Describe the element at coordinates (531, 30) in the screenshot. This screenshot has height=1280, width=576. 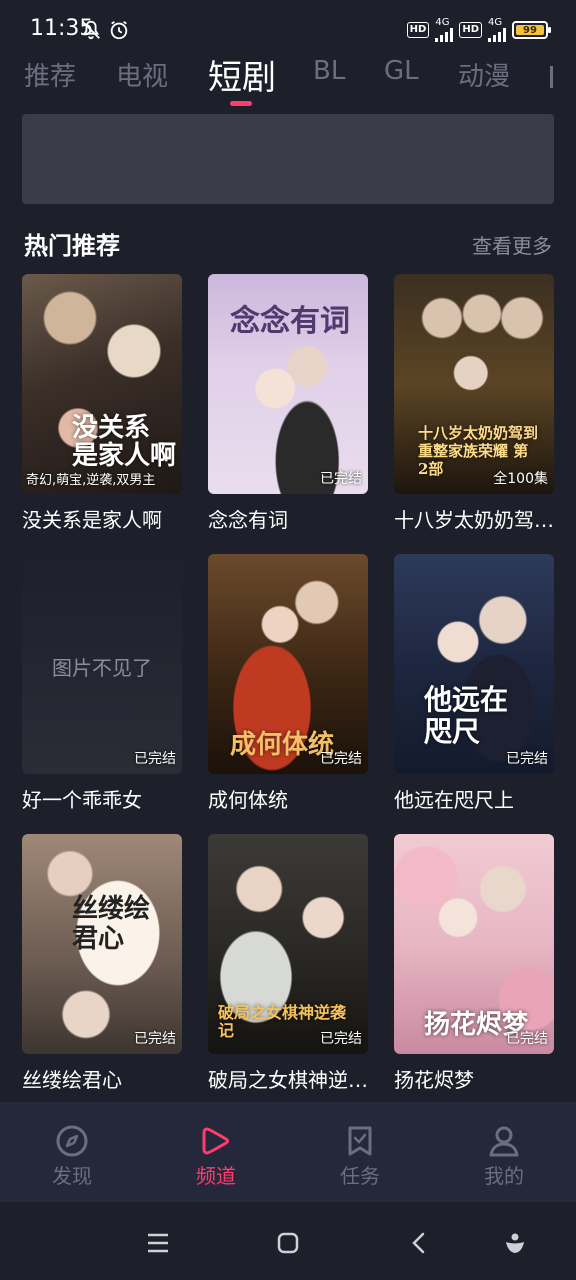
I see `battery-icon: 99` at that location.